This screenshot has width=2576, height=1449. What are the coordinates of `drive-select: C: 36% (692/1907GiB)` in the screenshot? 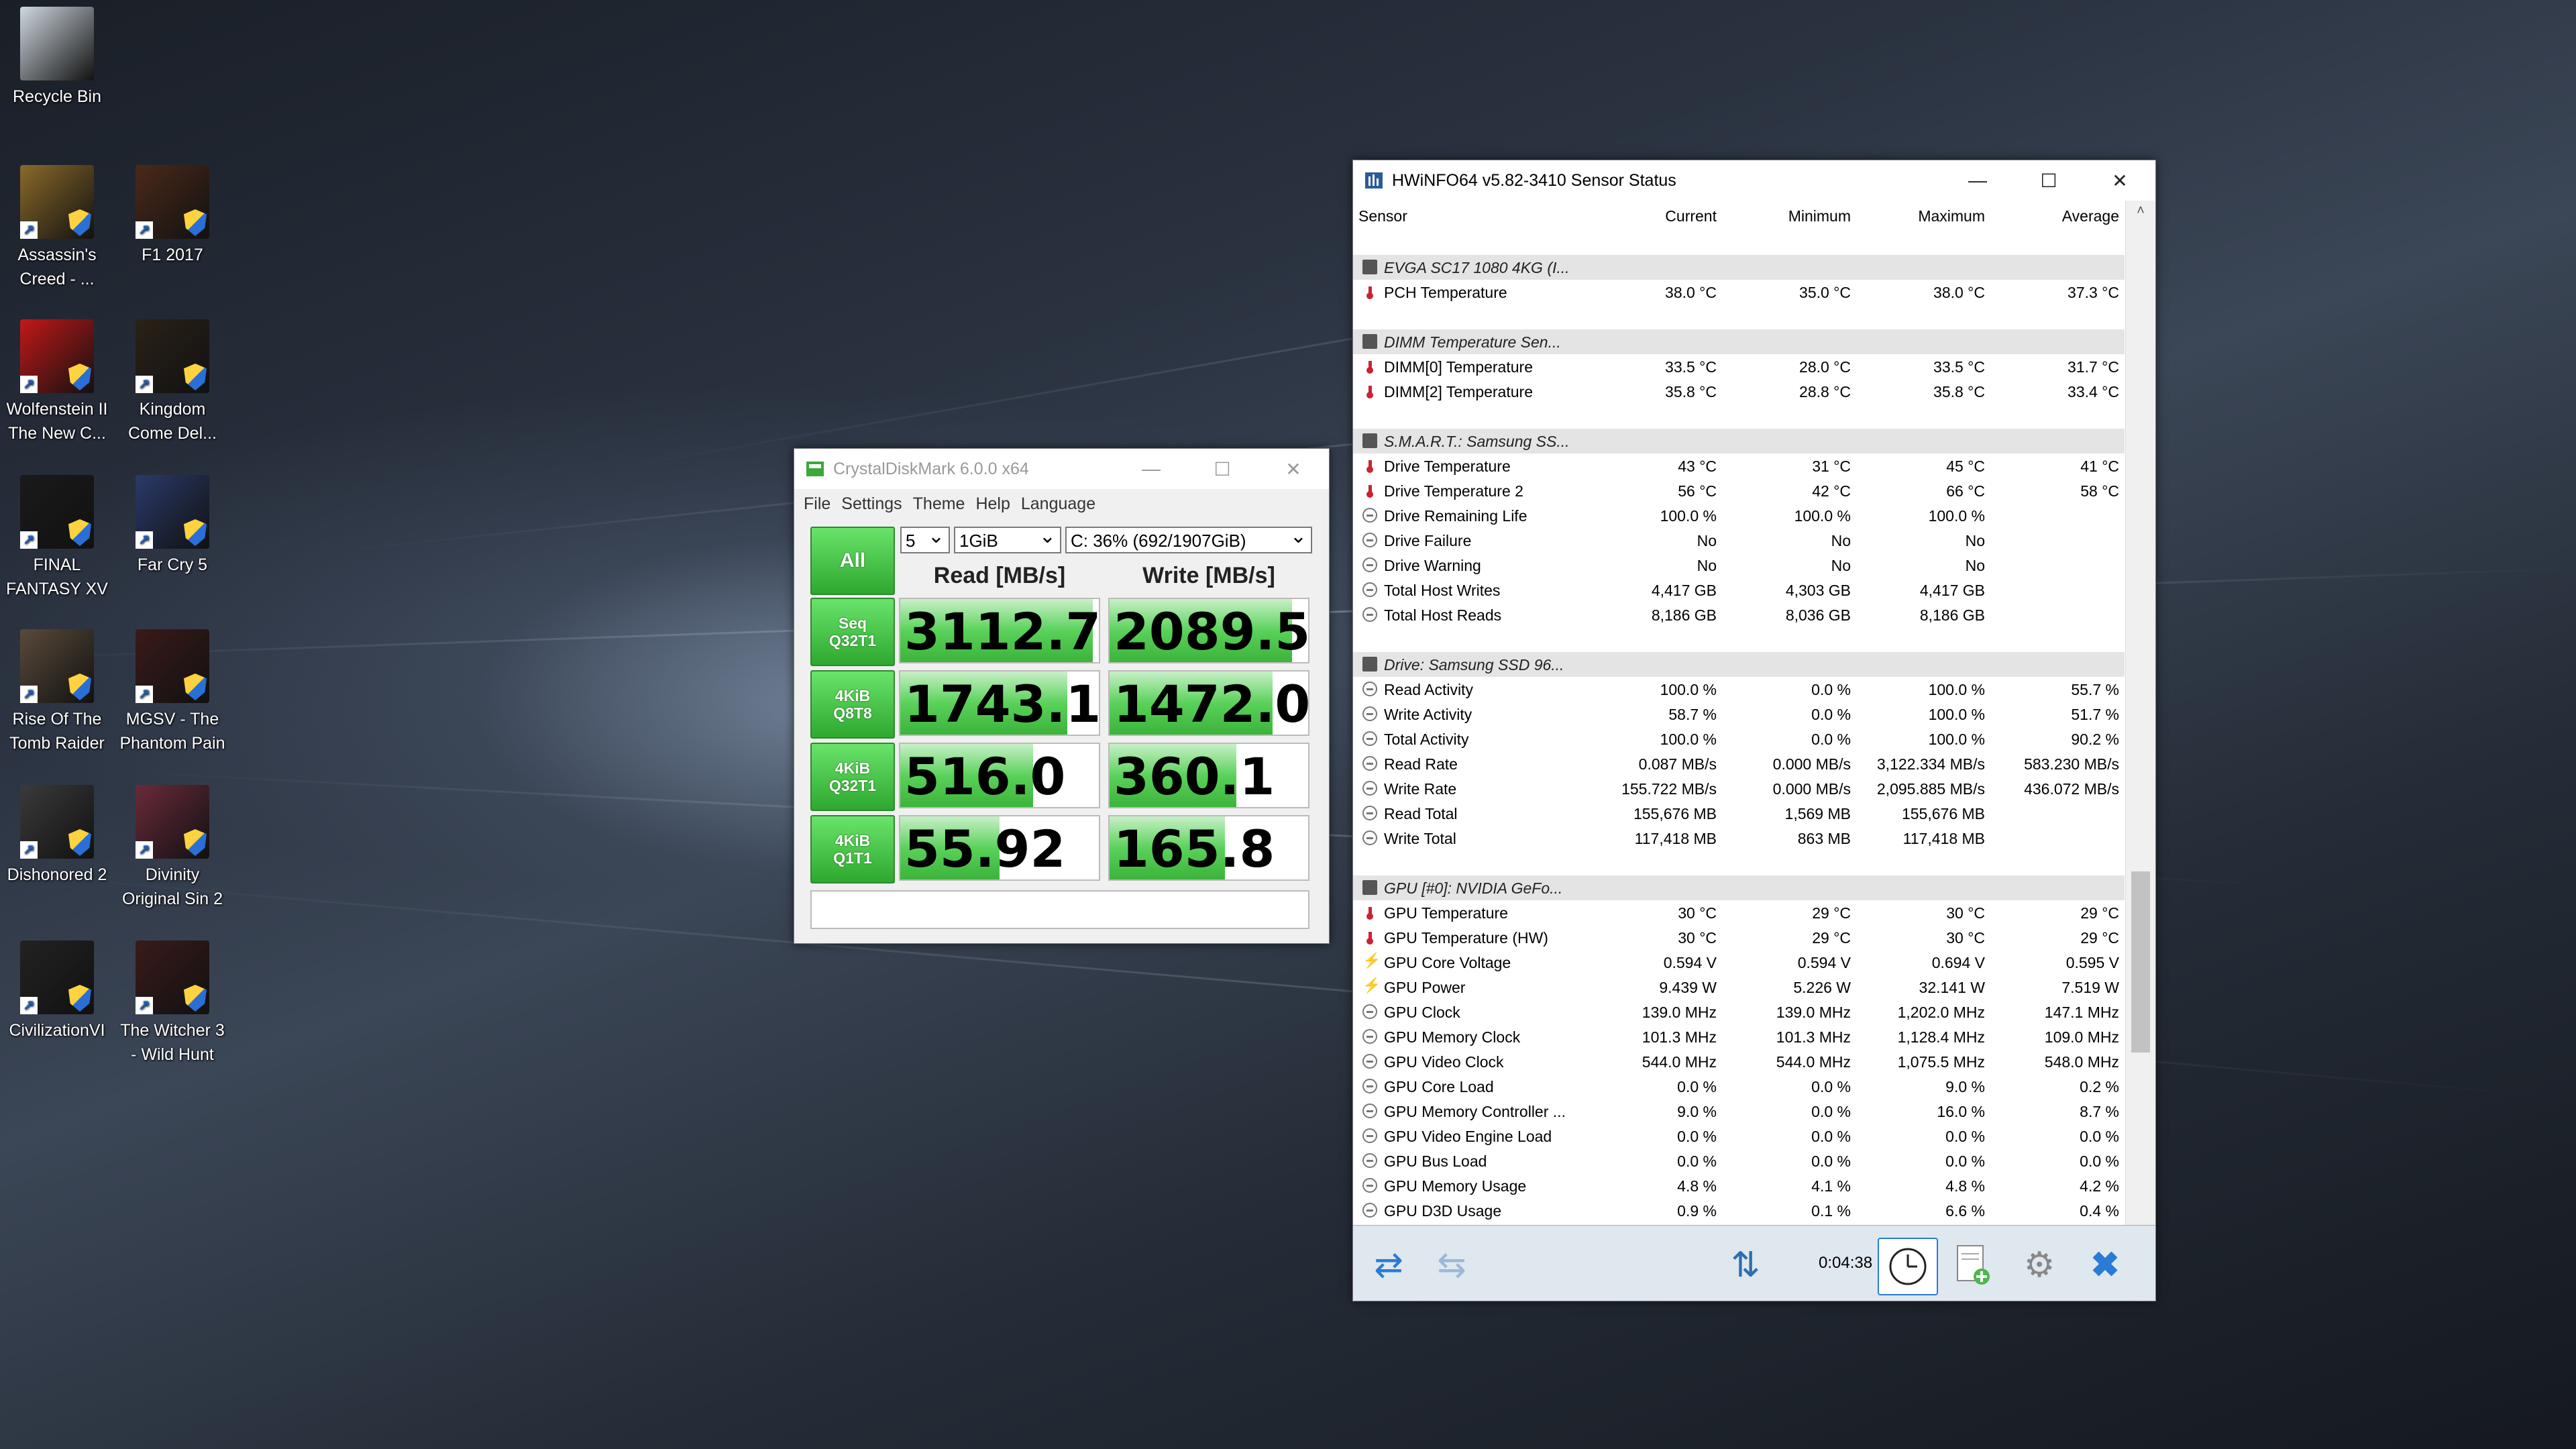 It's located at (1188, 538).